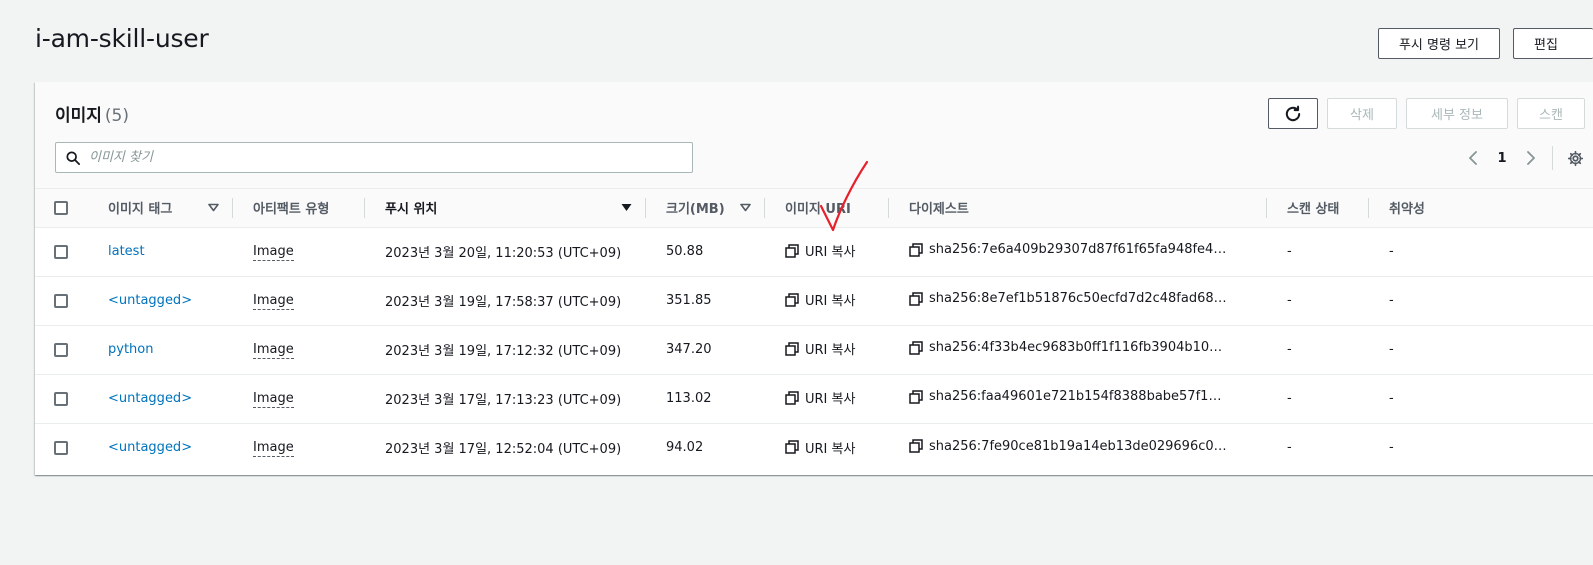  Describe the element at coordinates (1575, 158) in the screenshot. I see `preferences-button` at that location.